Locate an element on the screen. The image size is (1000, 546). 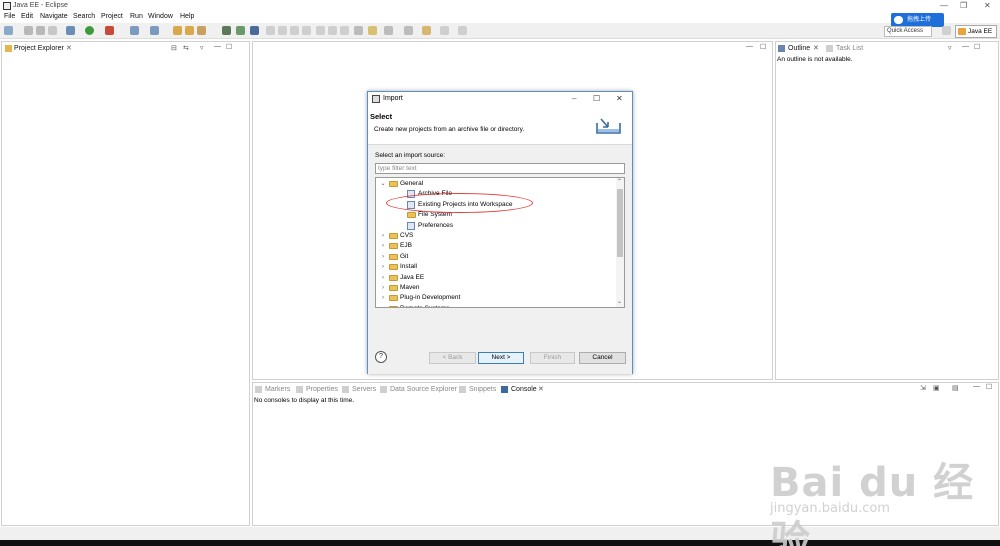
dialog-maximize-button: ☐ is located at coordinates (596, 98).